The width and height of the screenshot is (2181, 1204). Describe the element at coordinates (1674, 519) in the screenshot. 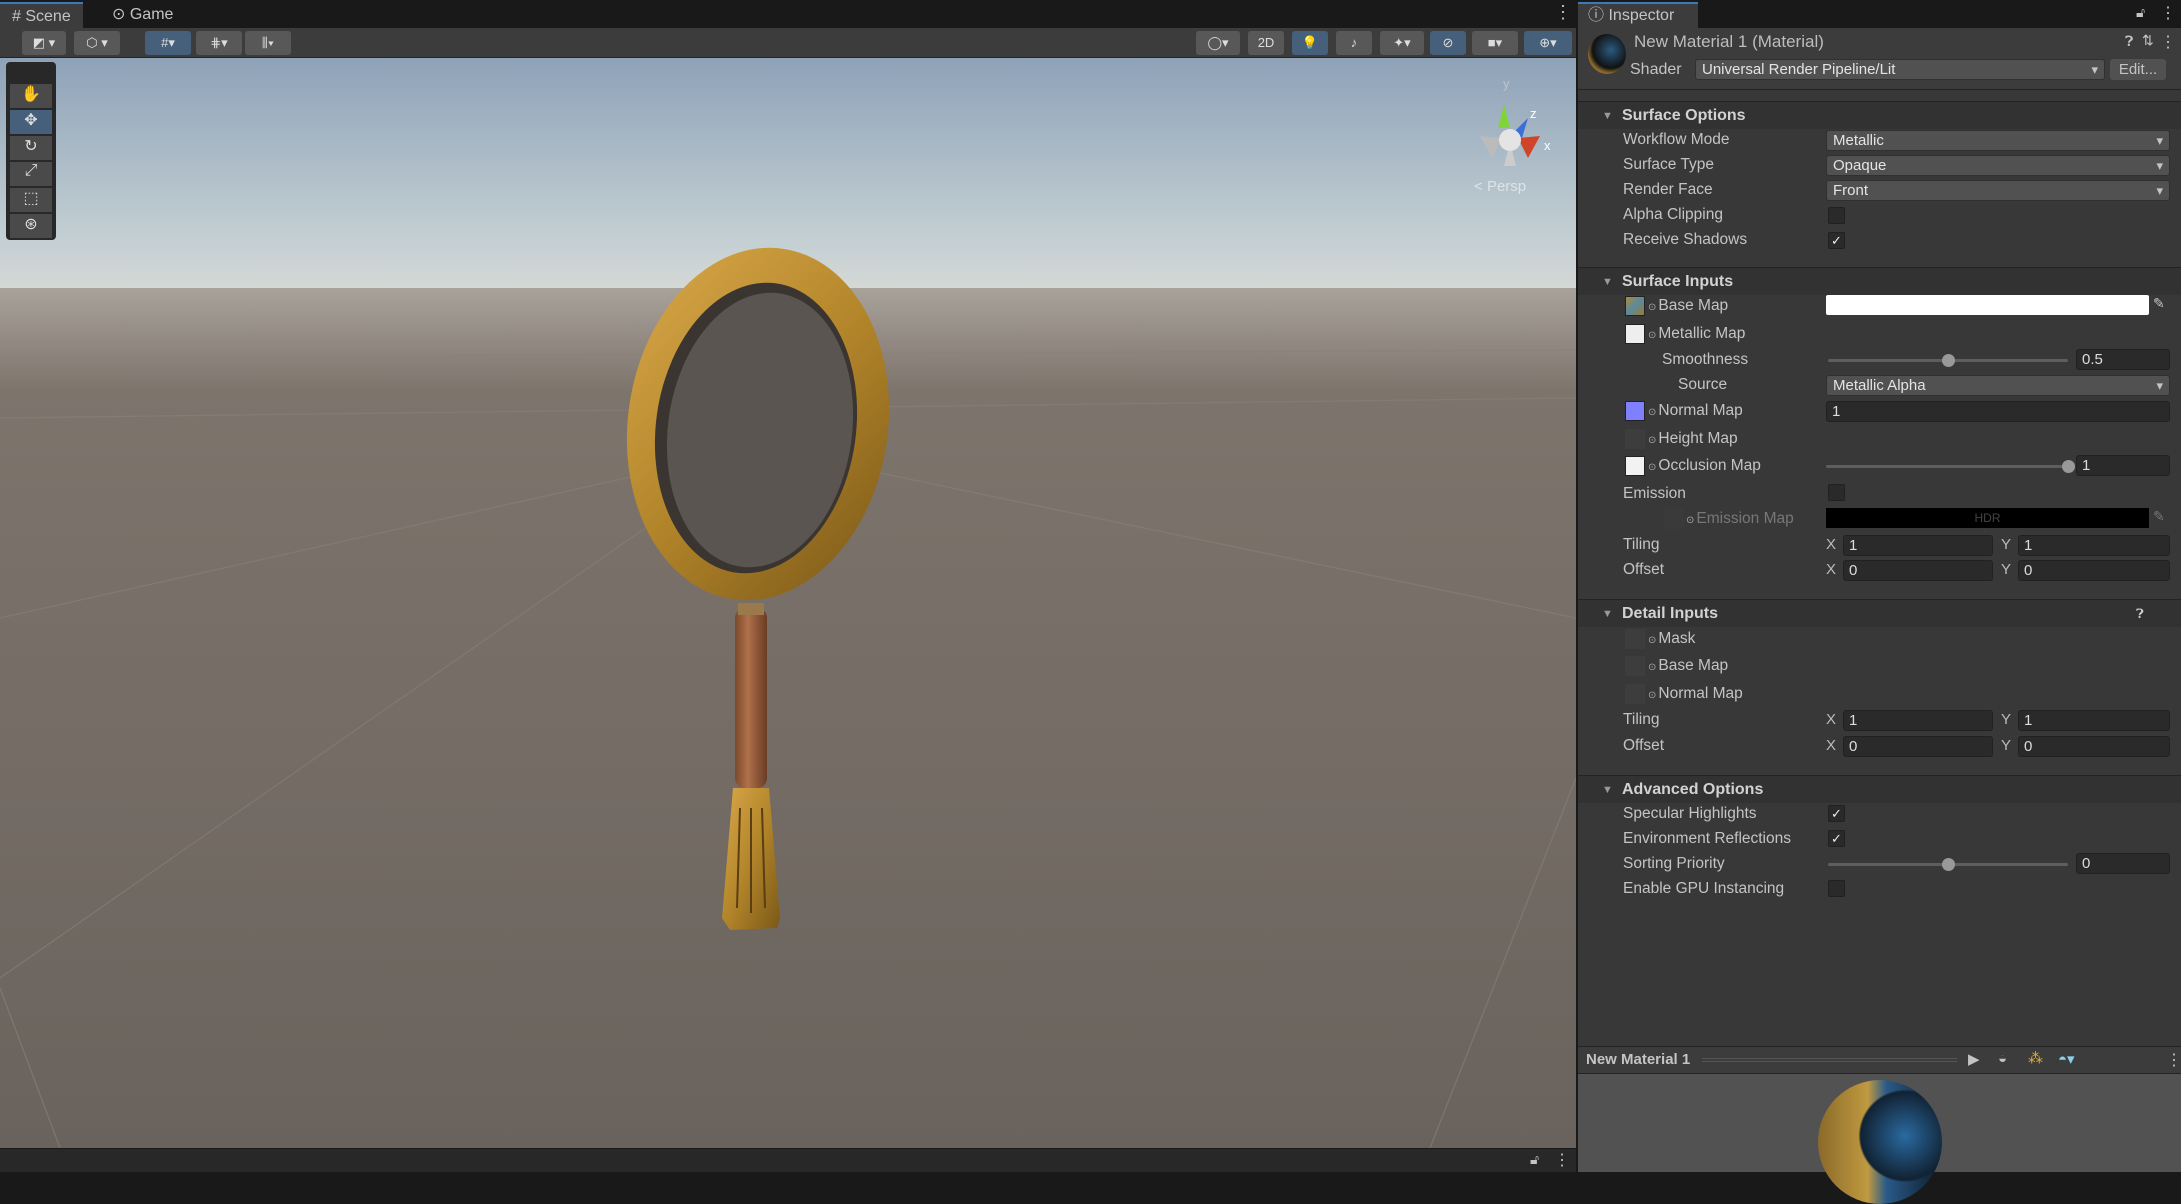

I see `emission-map-texture-slot` at that location.